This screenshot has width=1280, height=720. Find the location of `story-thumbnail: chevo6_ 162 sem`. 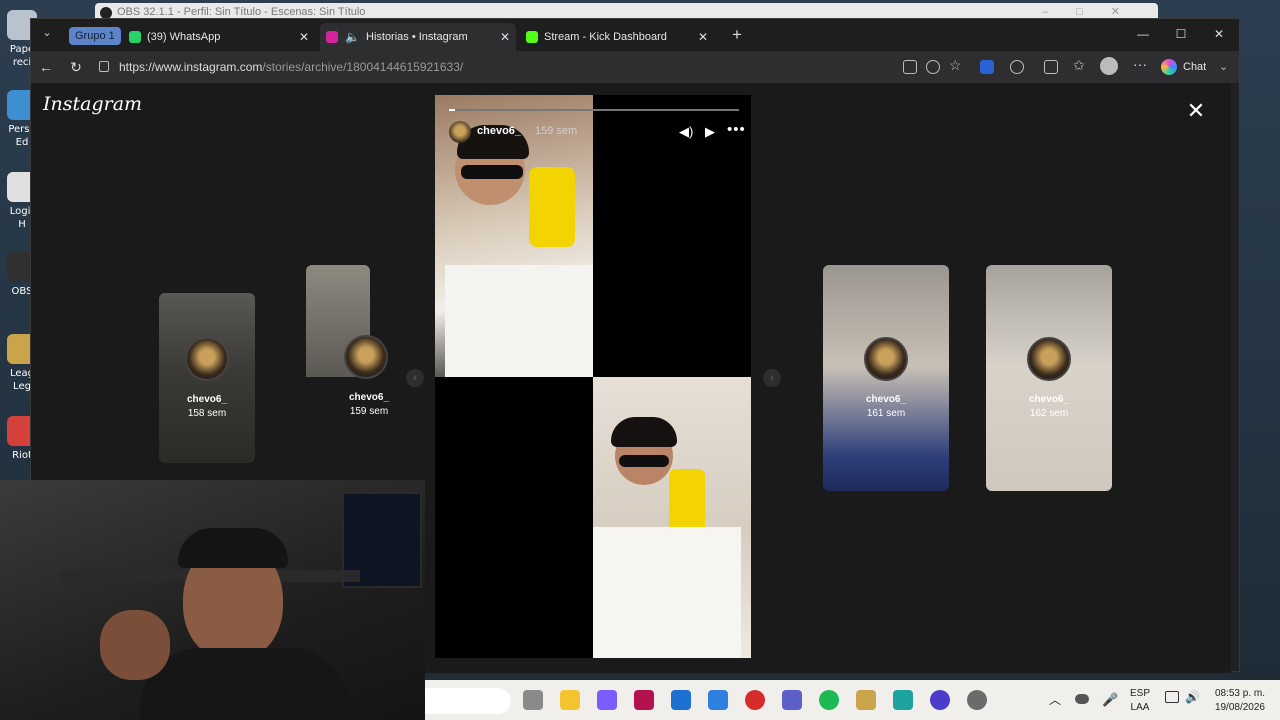

story-thumbnail: chevo6_ 162 sem is located at coordinates (1049, 378).